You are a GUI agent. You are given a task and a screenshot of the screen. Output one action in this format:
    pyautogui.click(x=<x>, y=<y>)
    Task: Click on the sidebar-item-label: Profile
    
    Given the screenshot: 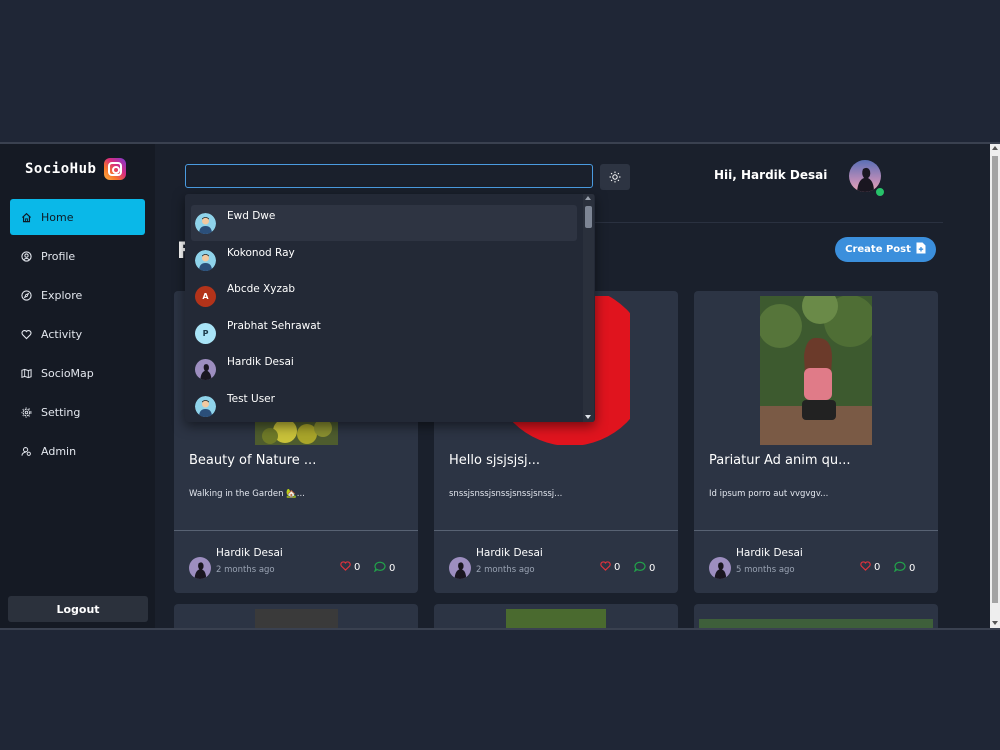 What is the action you would take?
    pyautogui.click(x=58, y=256)
    